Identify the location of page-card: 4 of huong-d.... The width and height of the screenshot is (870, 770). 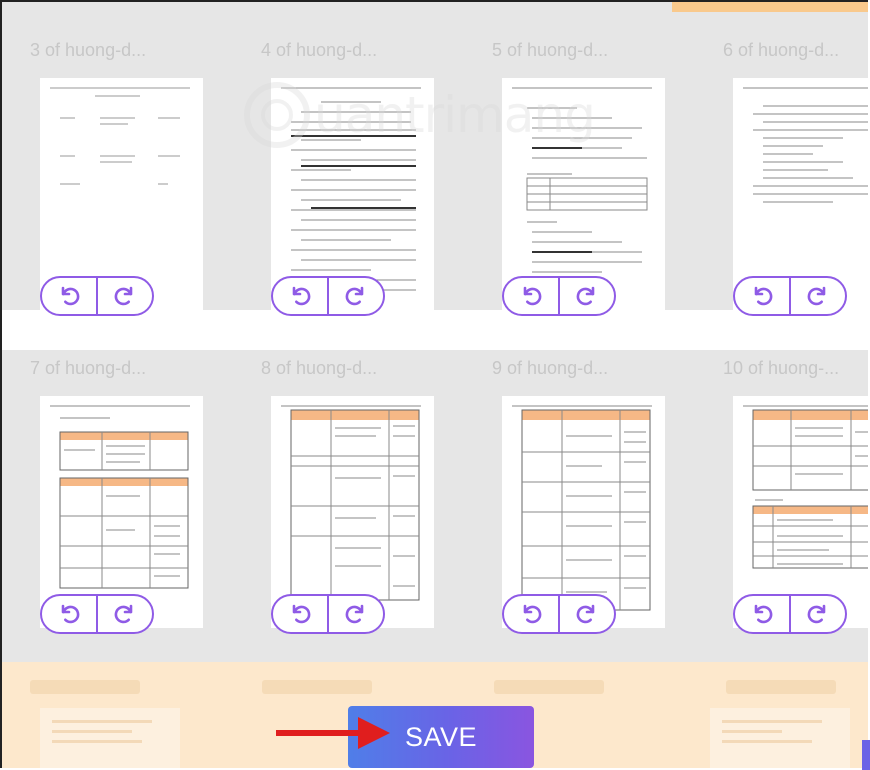
(343, 180).